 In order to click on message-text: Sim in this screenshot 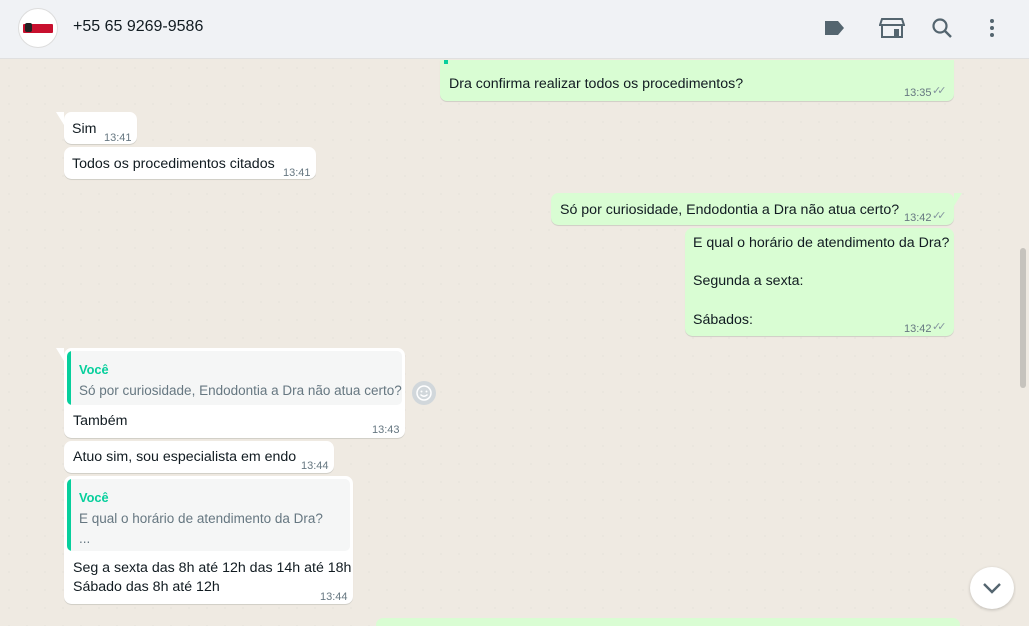, I will do `click(84, 129)`.